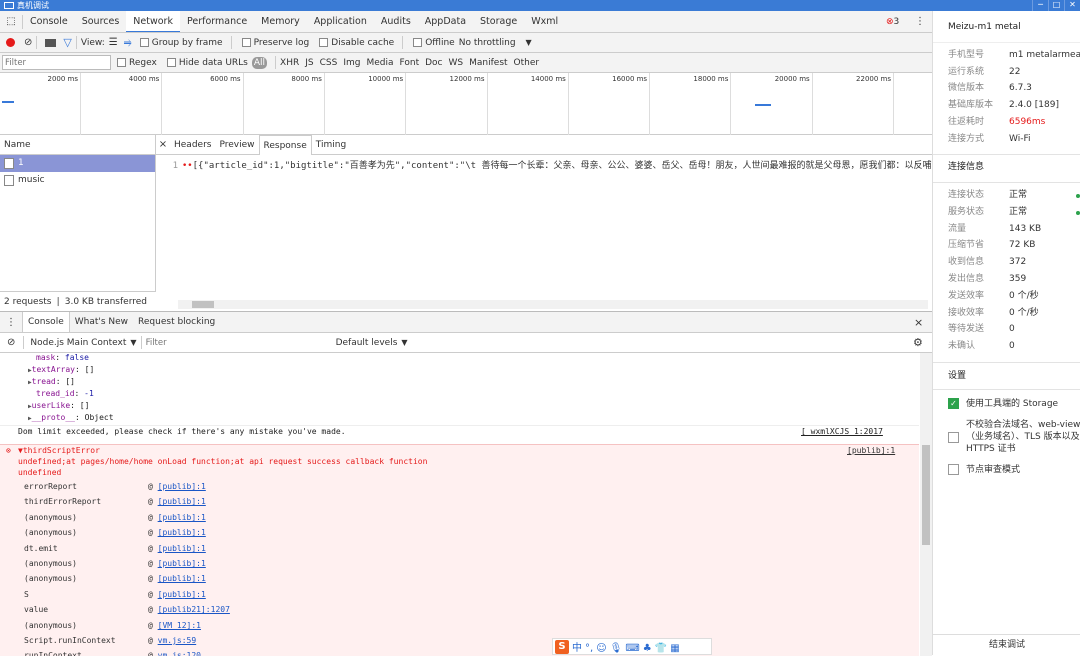  I want to click on disable-cache-checkbox, so click(324, 42).